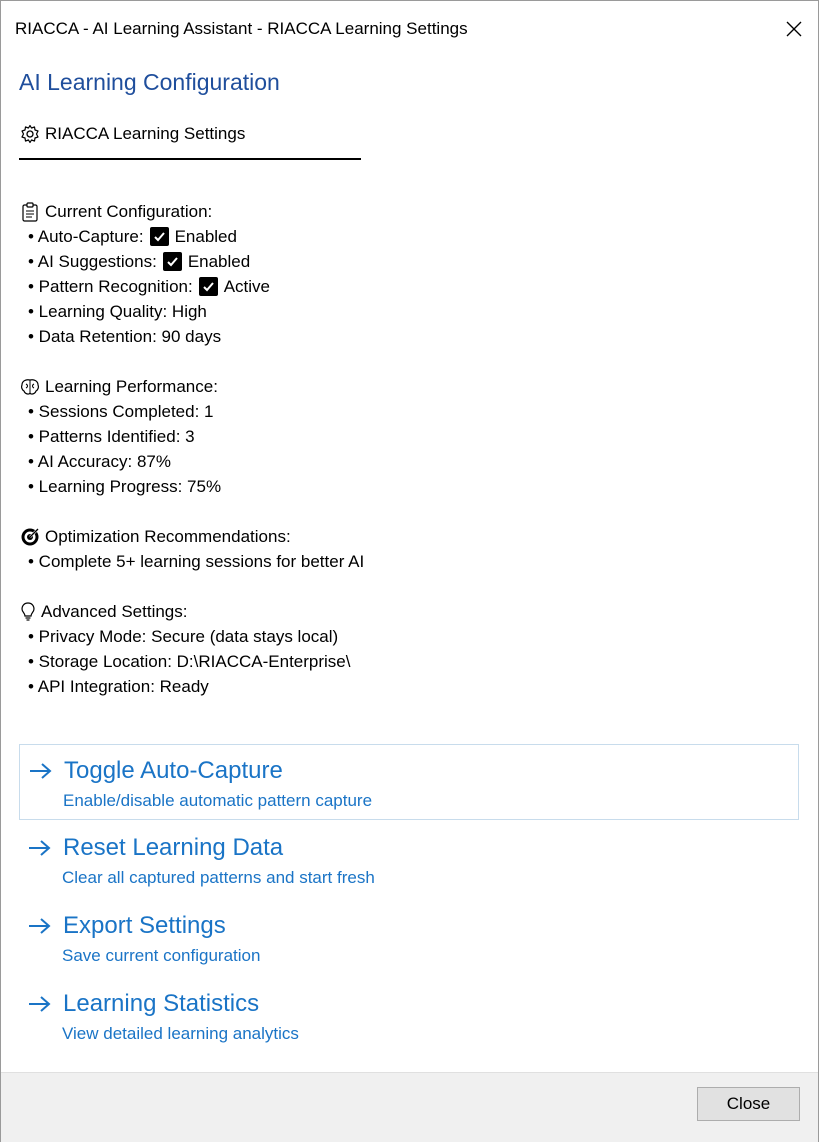 This screenshot has height=1142, width=819. What do you see at coordinates (30, 134) in the screenshot?
I see `gear-icon` at bounding box center [30, 134].